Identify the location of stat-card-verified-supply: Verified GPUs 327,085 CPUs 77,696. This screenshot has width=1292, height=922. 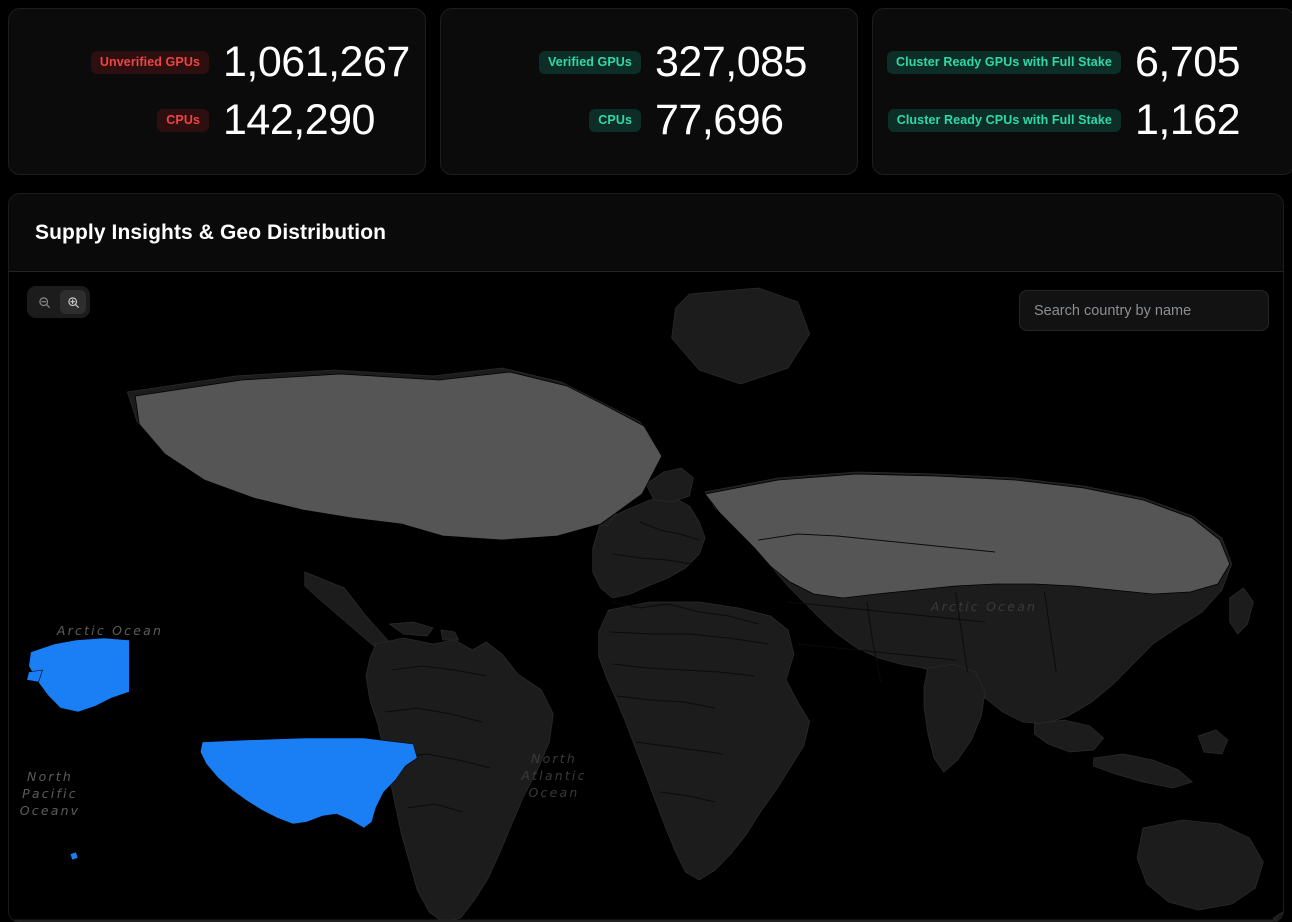
(649, 91).